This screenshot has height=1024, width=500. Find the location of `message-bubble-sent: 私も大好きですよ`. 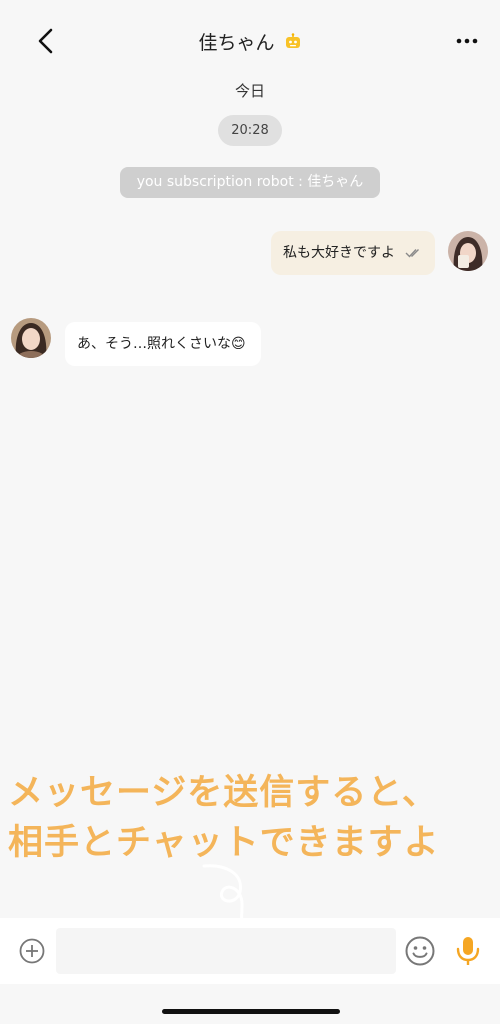

message-bubble-sent: 私も大好きですよ is located at coordinates (353, 253).